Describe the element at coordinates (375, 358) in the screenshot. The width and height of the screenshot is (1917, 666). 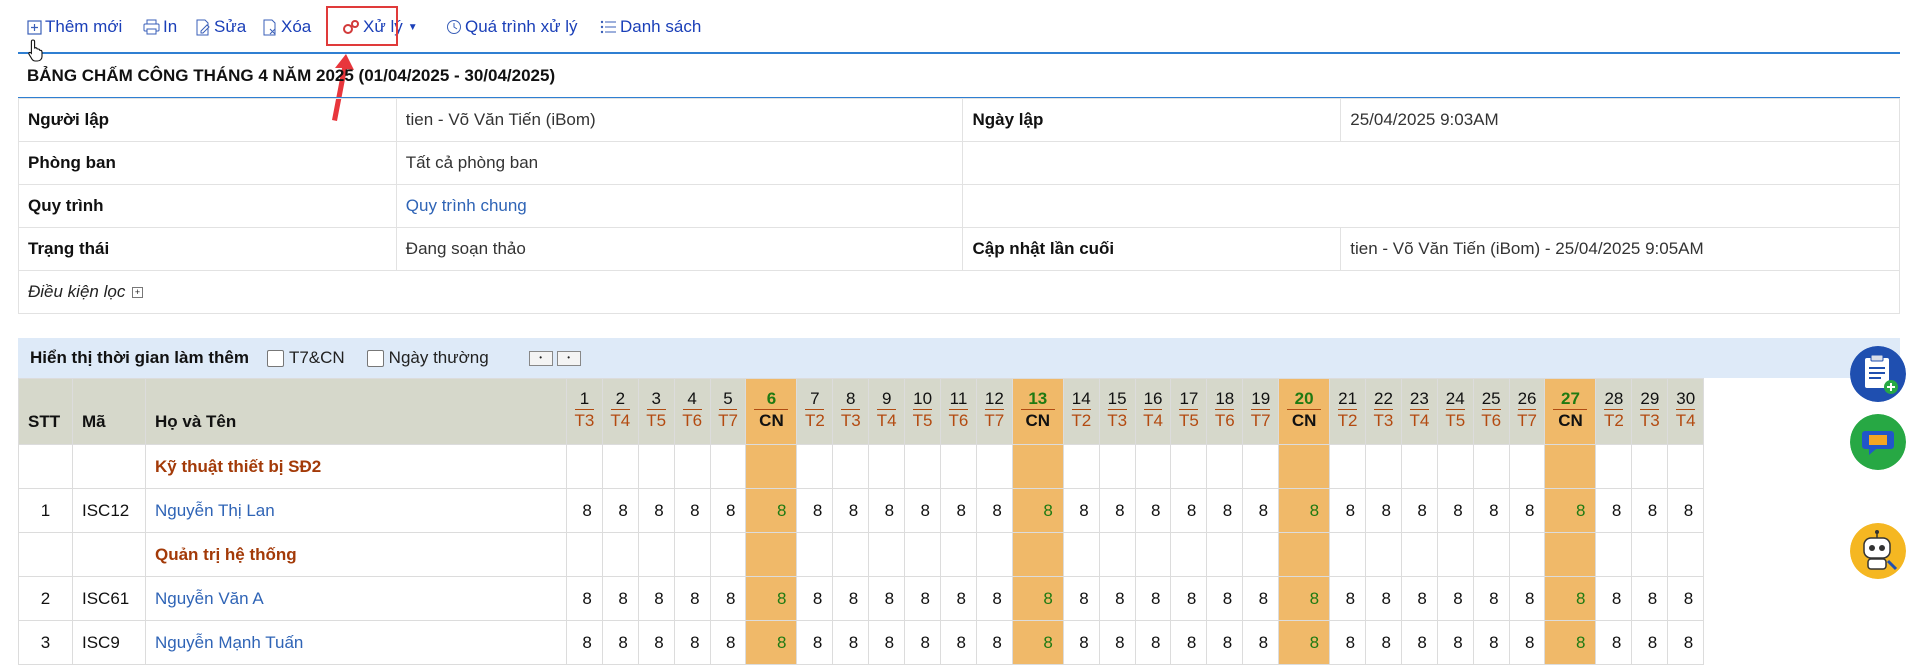
I see `weekday-checkbox` at that location.